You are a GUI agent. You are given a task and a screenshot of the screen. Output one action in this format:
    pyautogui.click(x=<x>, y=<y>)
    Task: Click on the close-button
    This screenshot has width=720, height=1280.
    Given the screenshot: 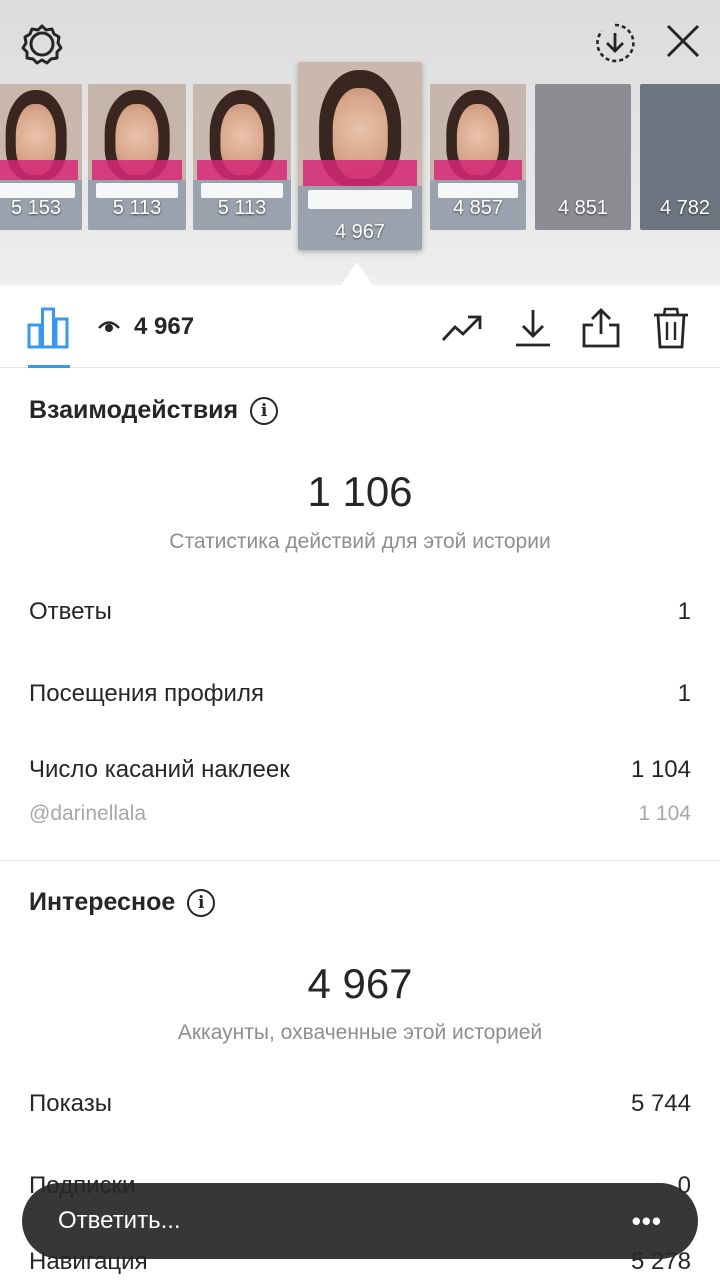 What is the action you would take?
    pyautogui.click(x=683, y=41)
    